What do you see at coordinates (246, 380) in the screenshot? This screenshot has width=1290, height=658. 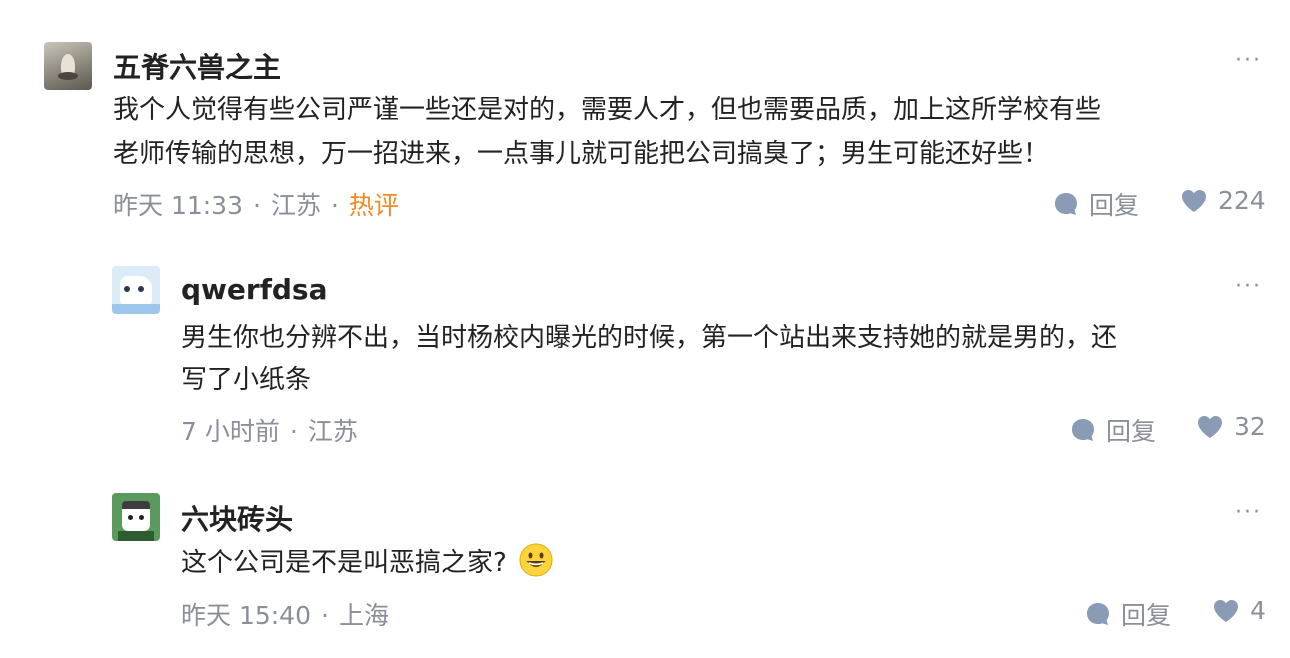 I see `comment-text-line: 写了小纸条` at bounding box center [246, 380].